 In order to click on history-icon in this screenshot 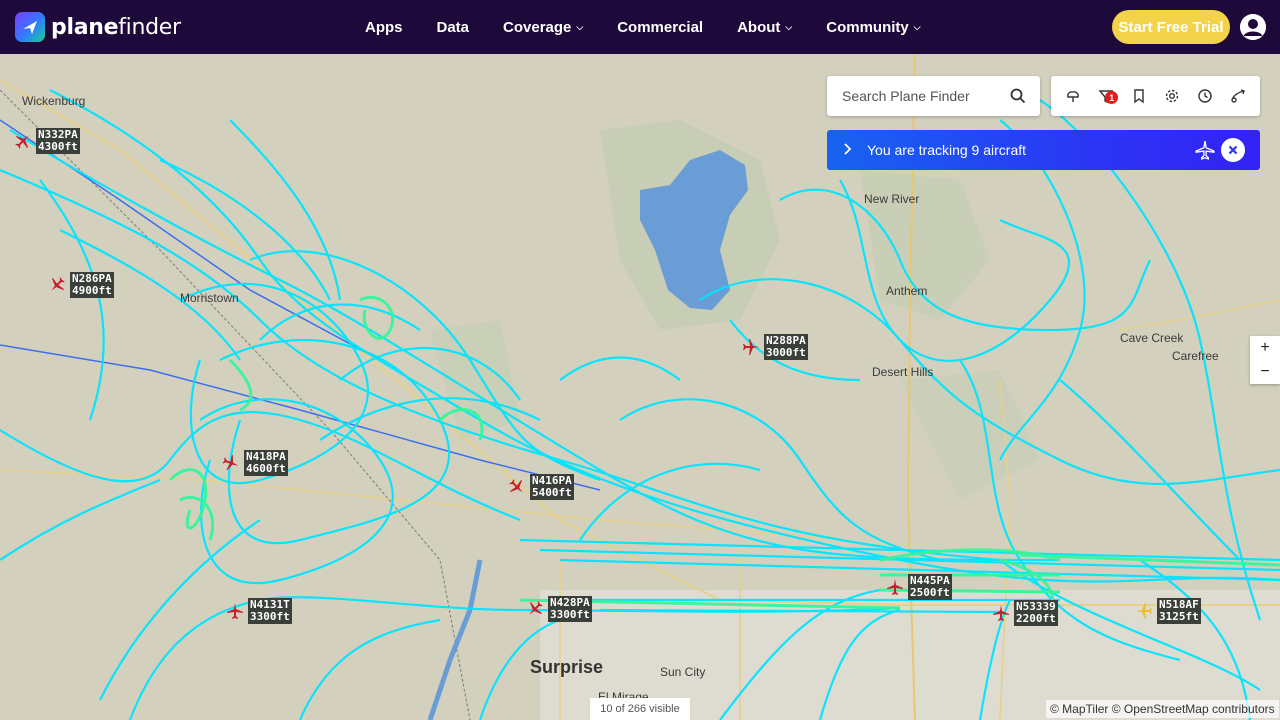, I will do `click(1205, 96)`.